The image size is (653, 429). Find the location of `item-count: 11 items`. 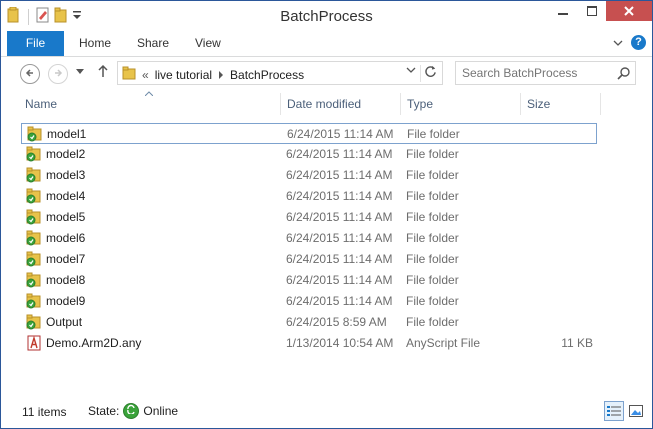

item-count: 11 items is located at coordinates (44, 412).